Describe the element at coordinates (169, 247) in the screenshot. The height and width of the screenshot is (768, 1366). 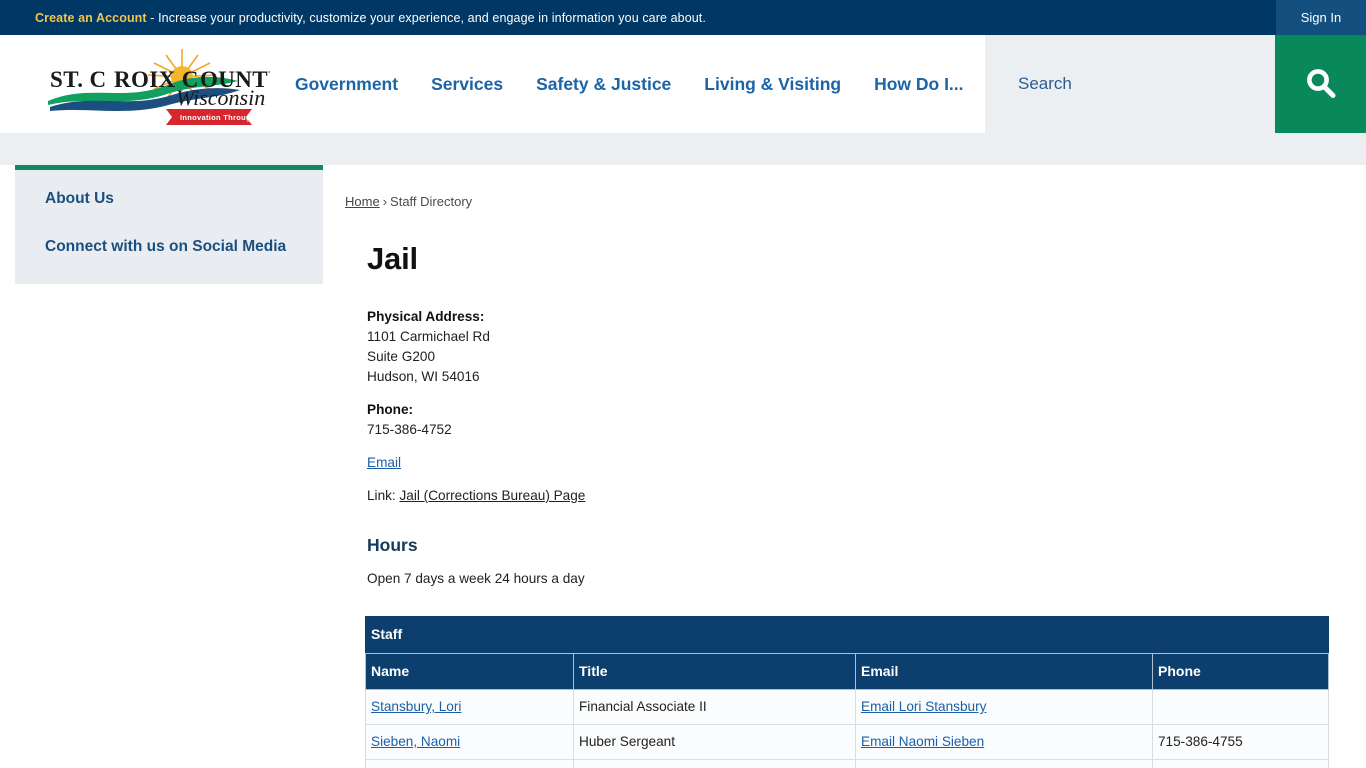
I see `sidebar-item-social-media: Connect with us on Social Media` at that location.